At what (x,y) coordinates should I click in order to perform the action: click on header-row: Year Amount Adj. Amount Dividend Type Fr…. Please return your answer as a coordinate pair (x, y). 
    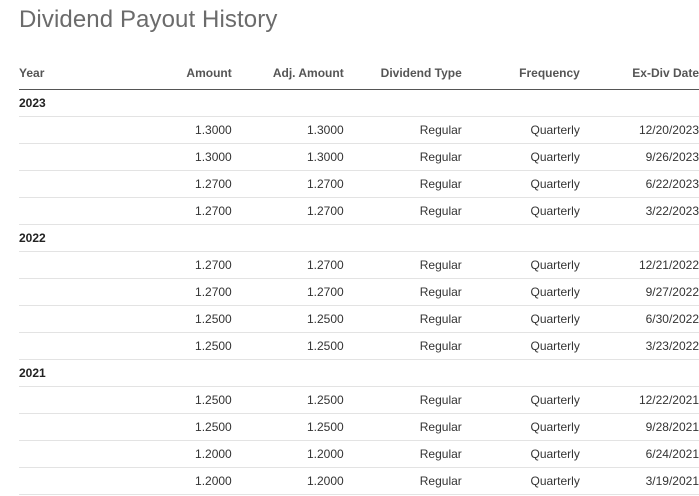
    Looking at the image, I should click on (359, 73).